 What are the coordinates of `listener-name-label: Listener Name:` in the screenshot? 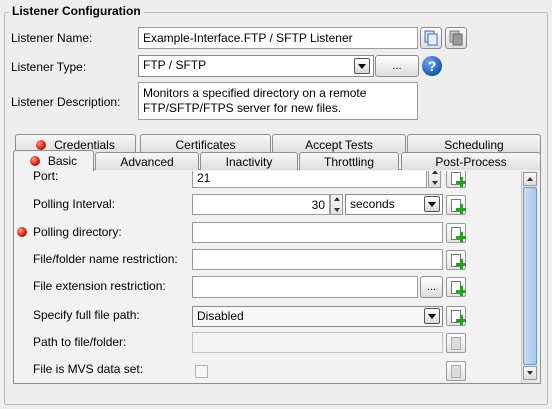 It's located at (52, 38).